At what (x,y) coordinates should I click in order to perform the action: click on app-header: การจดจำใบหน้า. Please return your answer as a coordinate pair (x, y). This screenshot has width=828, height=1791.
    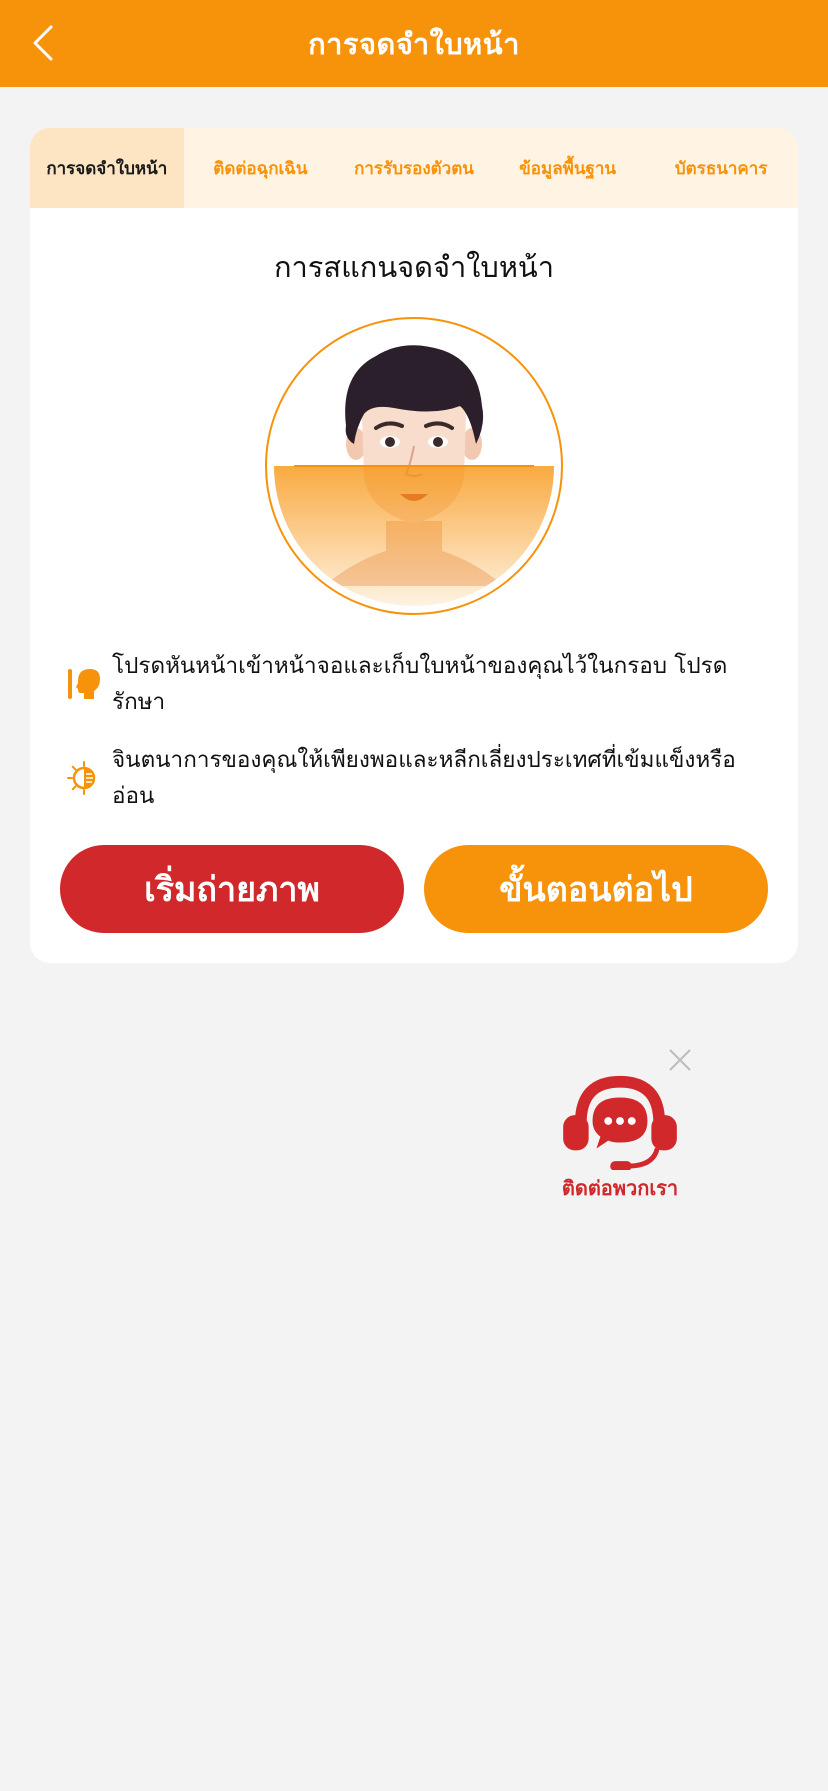
    Looking at the image, I should click on (414, 43).